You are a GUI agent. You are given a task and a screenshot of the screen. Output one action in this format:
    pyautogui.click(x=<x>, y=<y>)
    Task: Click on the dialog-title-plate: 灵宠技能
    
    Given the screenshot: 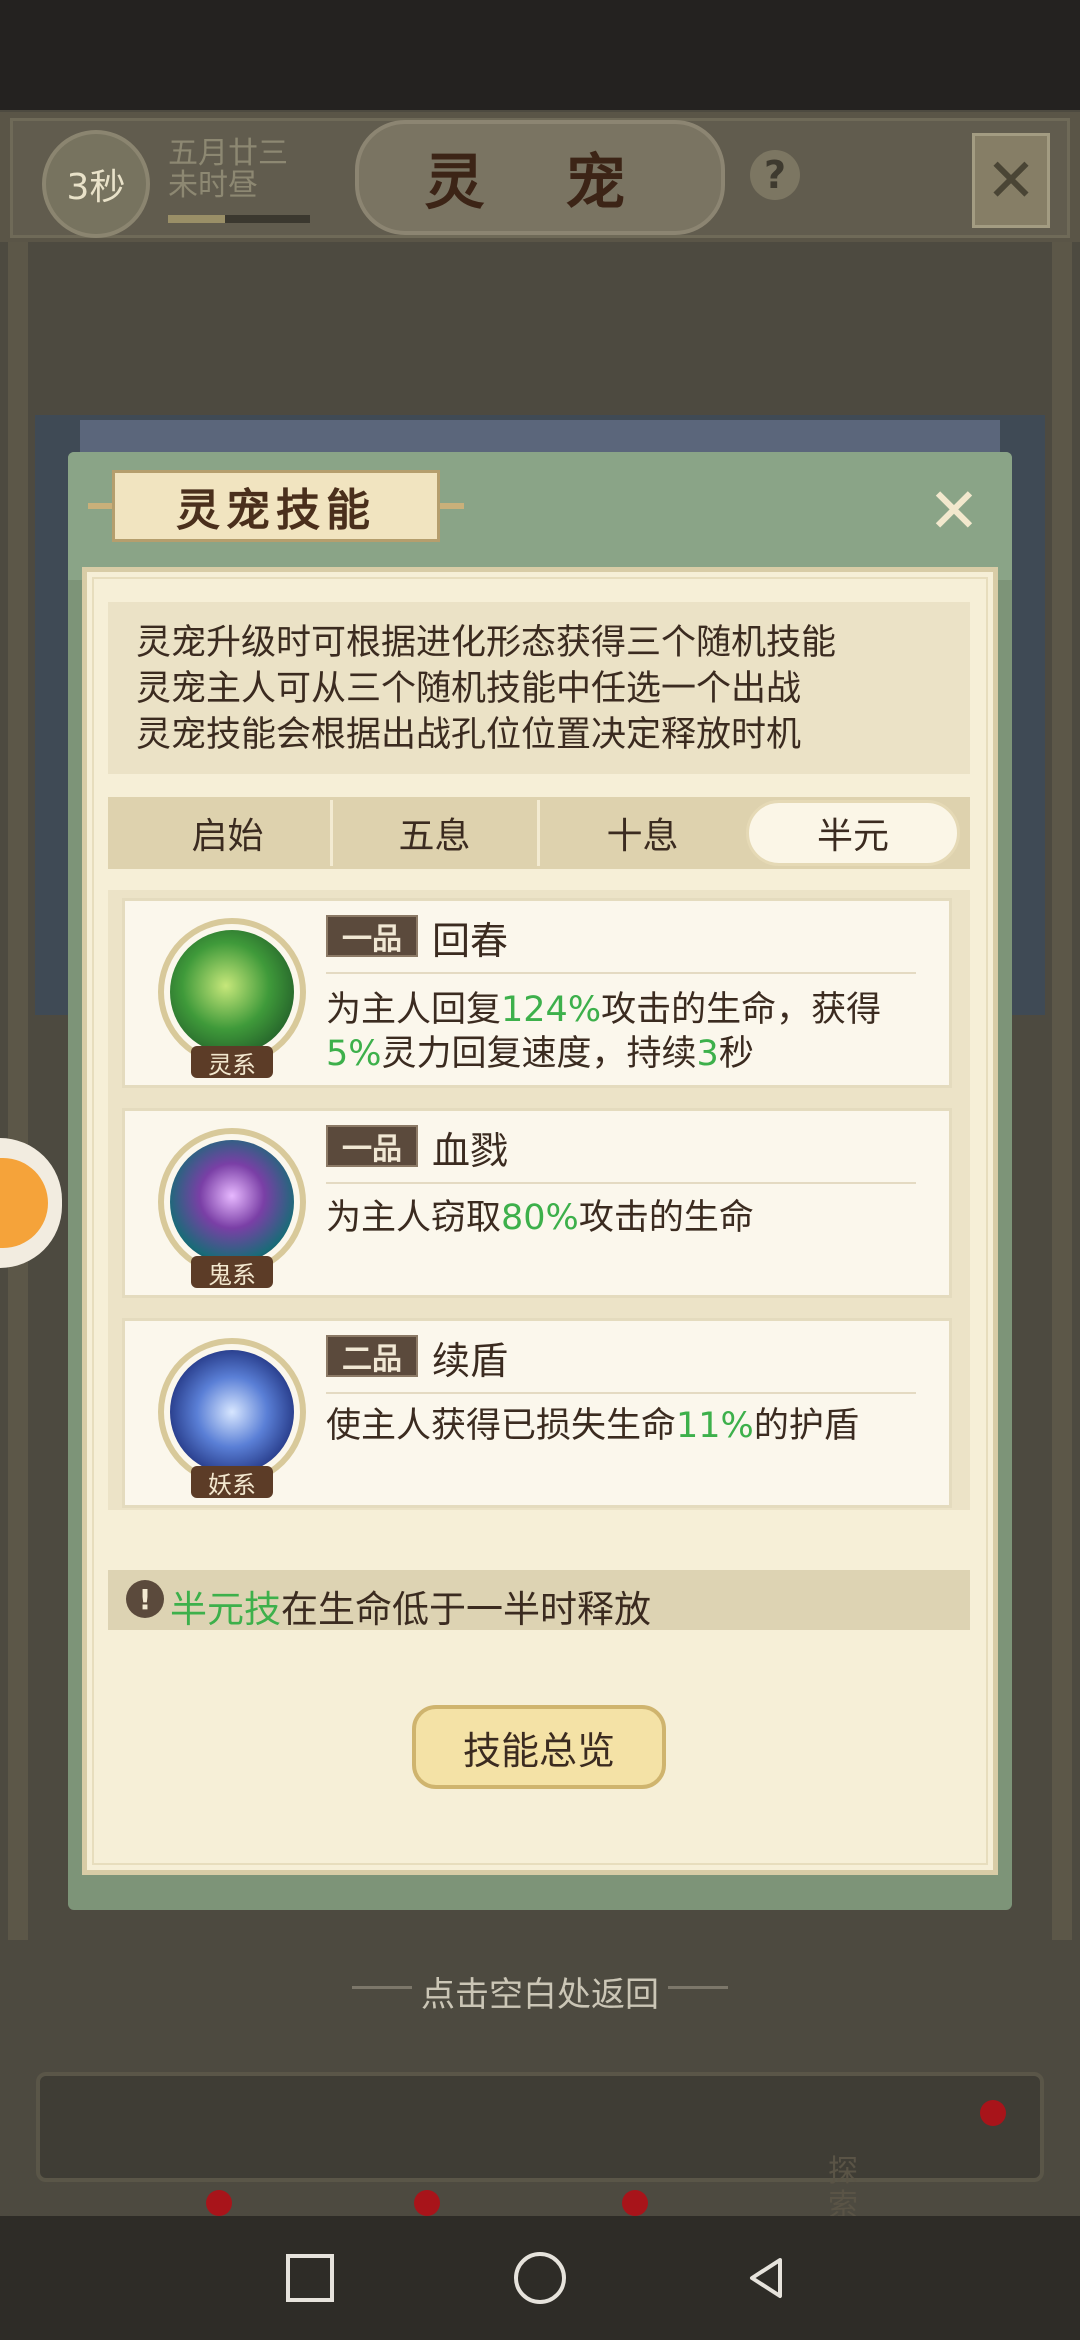 What is the action you would take?
    pyautogui.click(x=276, y=506)
    